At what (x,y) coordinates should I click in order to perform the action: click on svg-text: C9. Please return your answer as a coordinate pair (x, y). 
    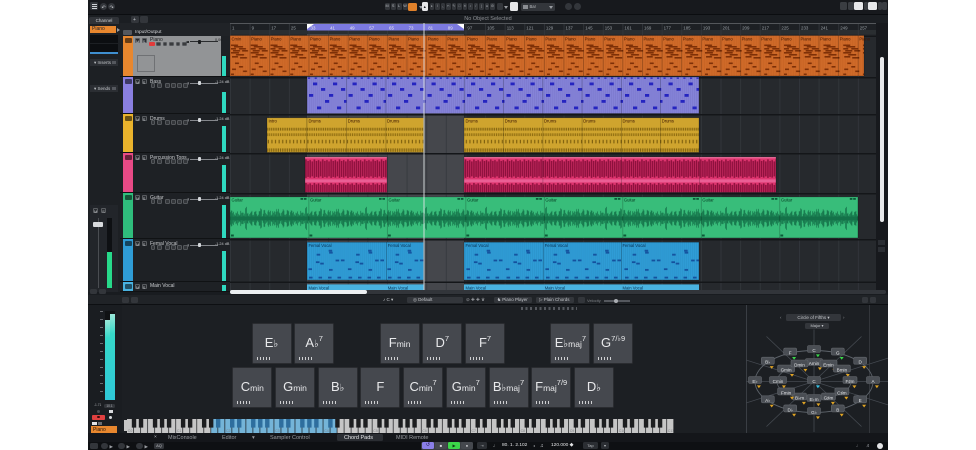
    Looking at the image, I should click on (572, 431).